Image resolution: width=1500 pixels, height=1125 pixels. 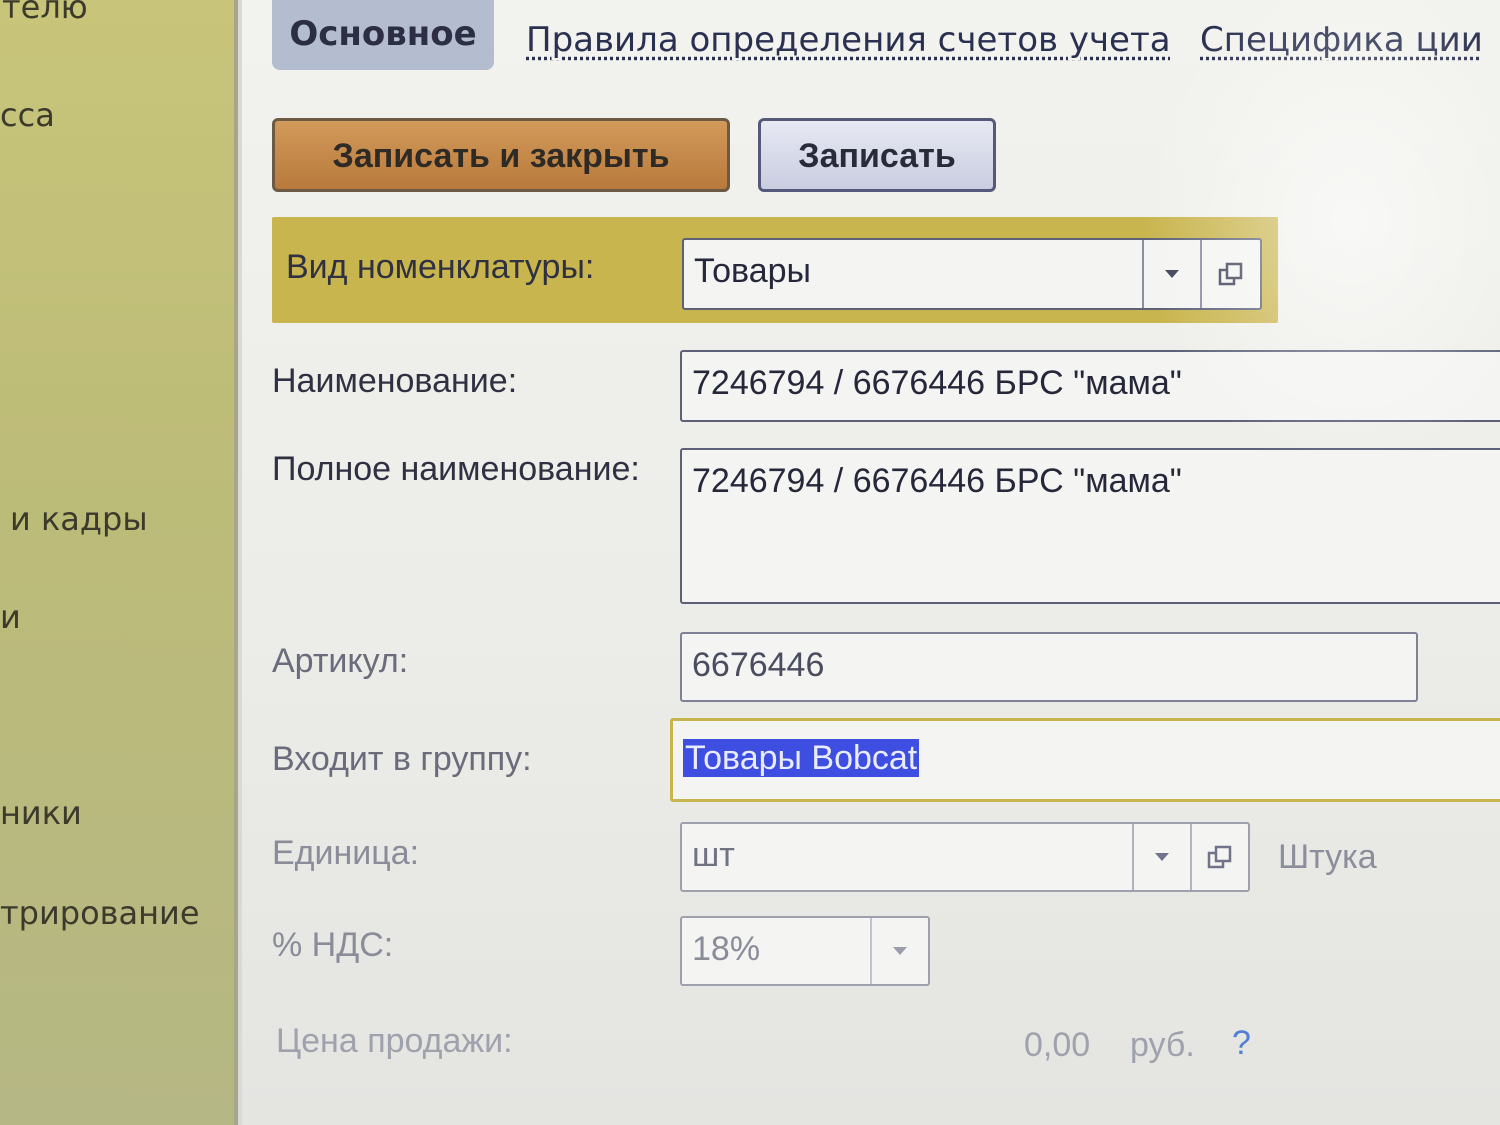 I want to click on group-input: Товары Bobcat, so click(x=1085, y=760).